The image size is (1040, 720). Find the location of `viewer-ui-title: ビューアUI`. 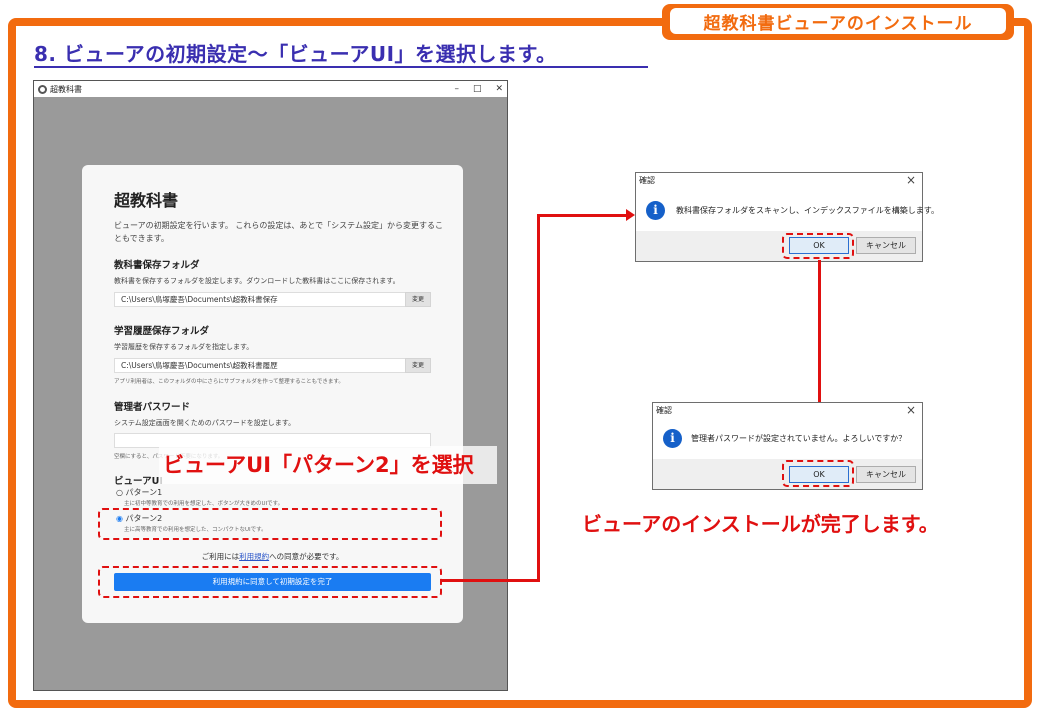

viewer-ui-title: ビューアUI is located at coordinates (138, 481).